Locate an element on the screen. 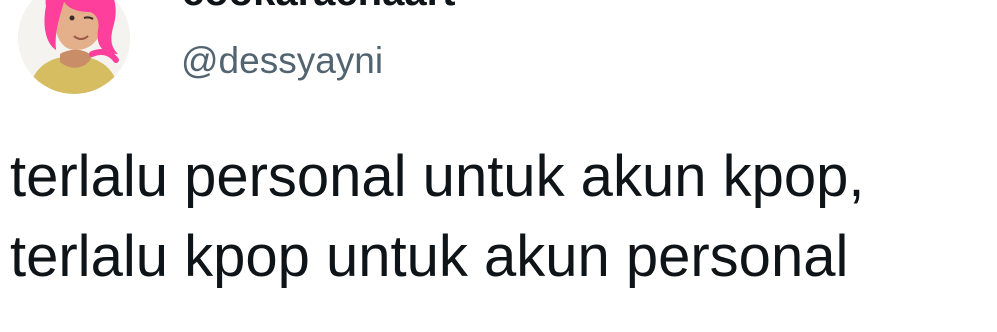 The height and width of the screenshot is (332, 997). user-avatar-icon is located at coordinates (74, 47).